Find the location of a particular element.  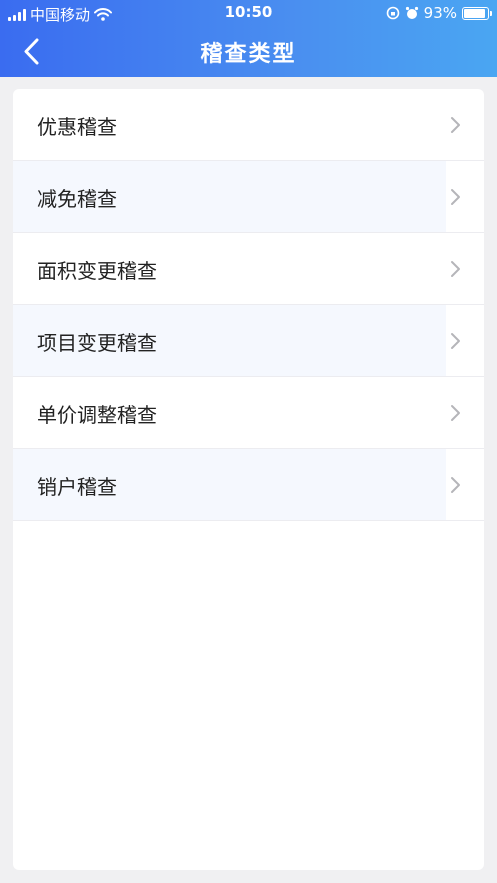

app-header: 中国移动 10:50 93% 稽查类型 is located at coordinates (248, 38).